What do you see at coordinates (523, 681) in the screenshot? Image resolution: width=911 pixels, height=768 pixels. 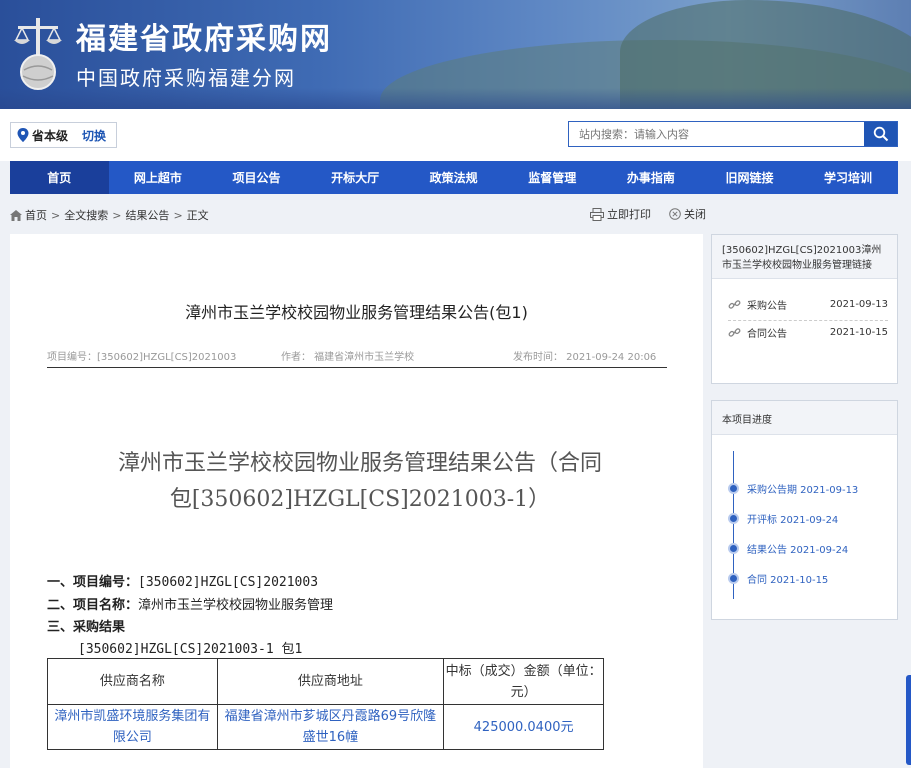 I see `header-bid-amount: 中标（成交）金额（单位：元）` at bounding box center [523, 681].